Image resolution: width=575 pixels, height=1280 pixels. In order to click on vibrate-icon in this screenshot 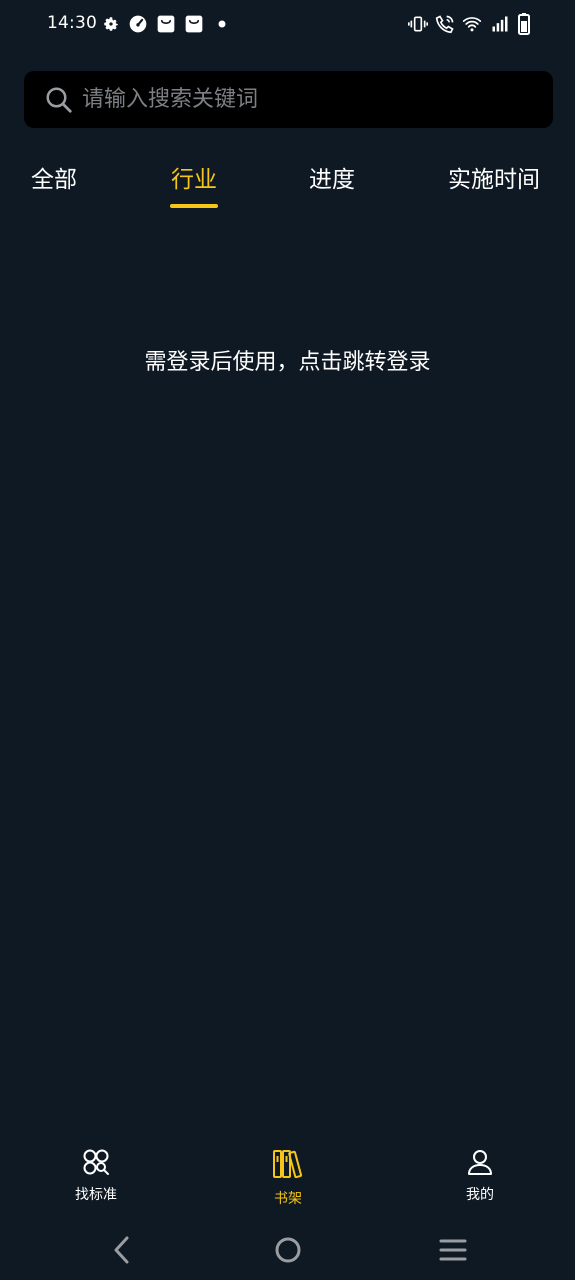, I will do `click(418, 24)`.